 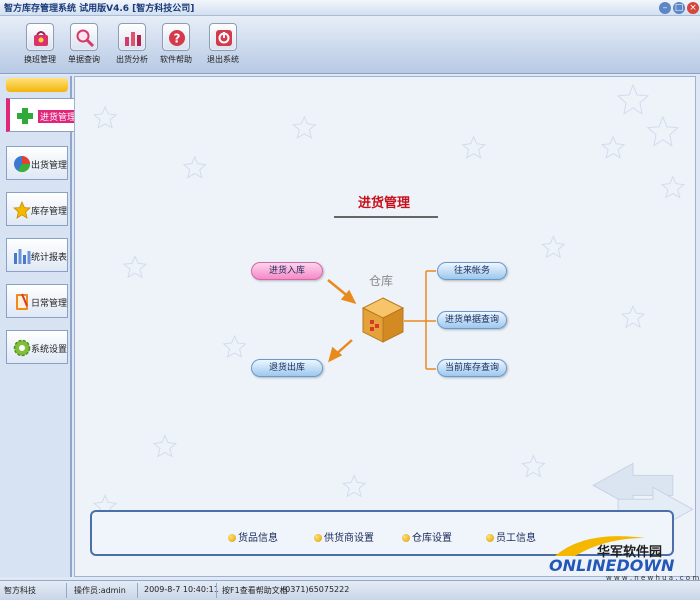 I want to click on employee-info-link: 员工信息, so click(x=511, y=536).